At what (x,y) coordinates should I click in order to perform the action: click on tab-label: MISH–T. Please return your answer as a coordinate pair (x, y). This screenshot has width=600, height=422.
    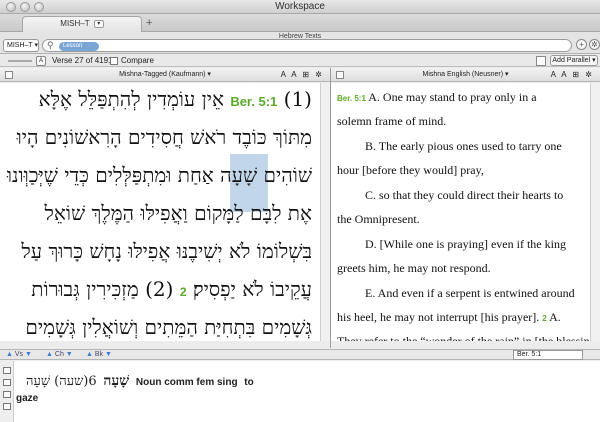
    Looking at the image, I should click on (75, 23).